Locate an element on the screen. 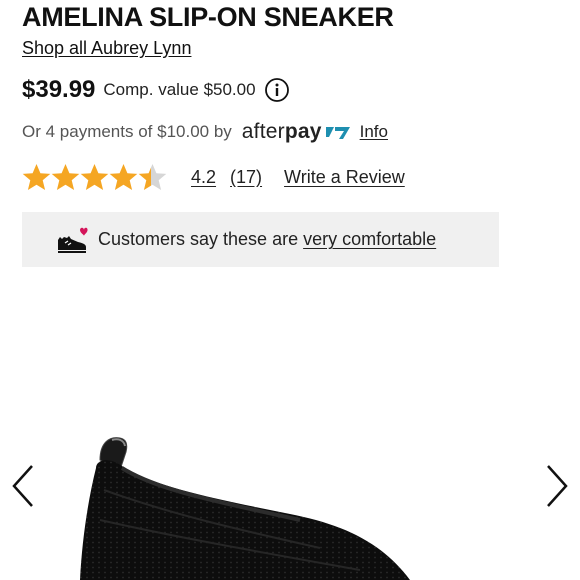 Image resolution: width=580 pixels, height=580 pixels. comfort-banner: Customers say these are very comfortable is located at coordinates (260, 239).